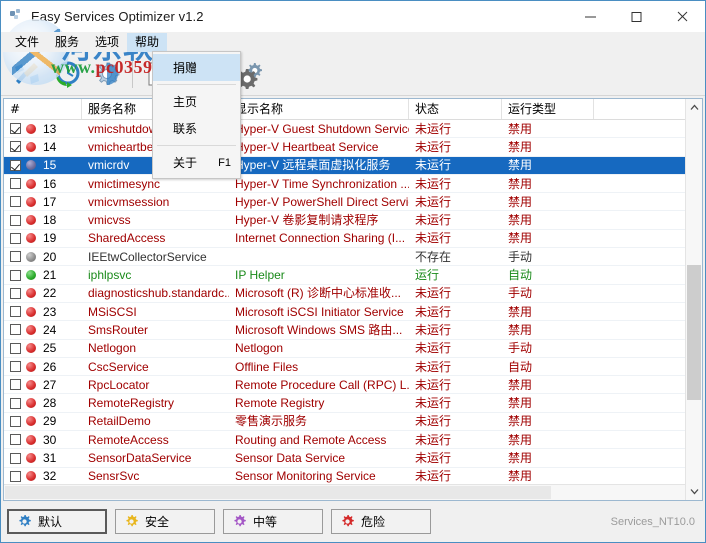 The image size is (706, 543). I want to click on column-header-num: #, so click(43, 109).